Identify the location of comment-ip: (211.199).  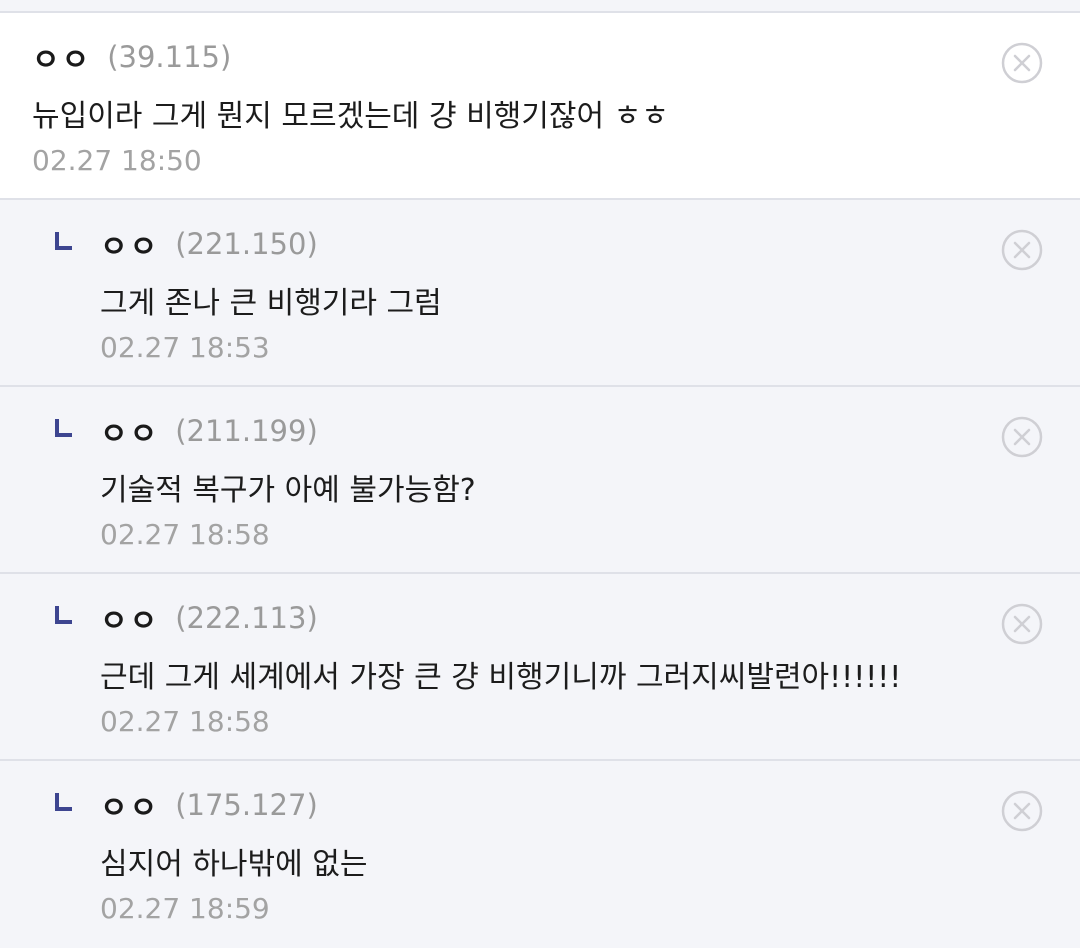
(246, 431).